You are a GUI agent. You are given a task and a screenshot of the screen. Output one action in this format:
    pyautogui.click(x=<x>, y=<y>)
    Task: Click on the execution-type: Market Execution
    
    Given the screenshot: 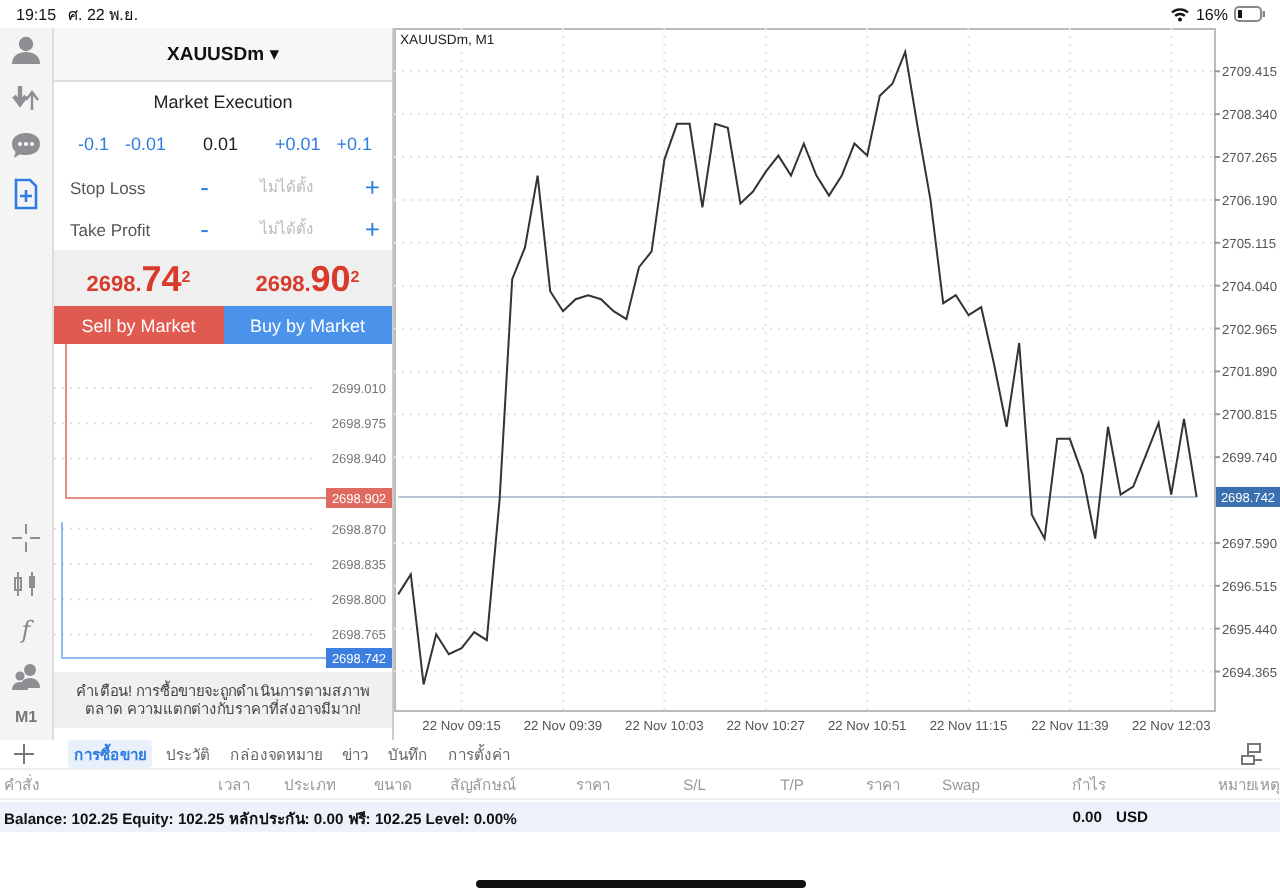 What is the action you would take?
    pyautogui.click(x=223, y=102)
    